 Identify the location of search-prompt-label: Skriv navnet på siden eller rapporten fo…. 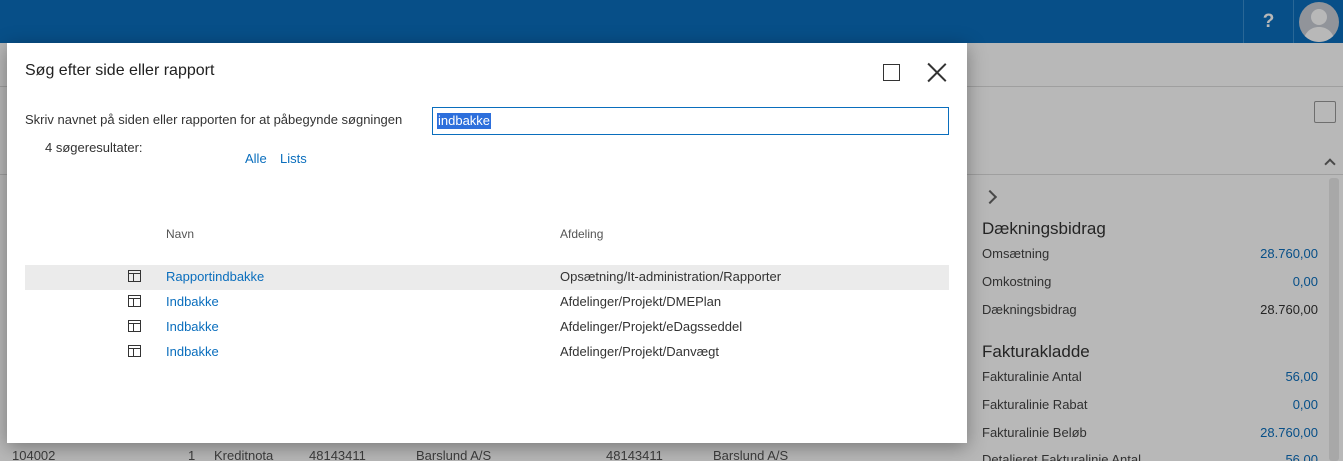
(214, 119).